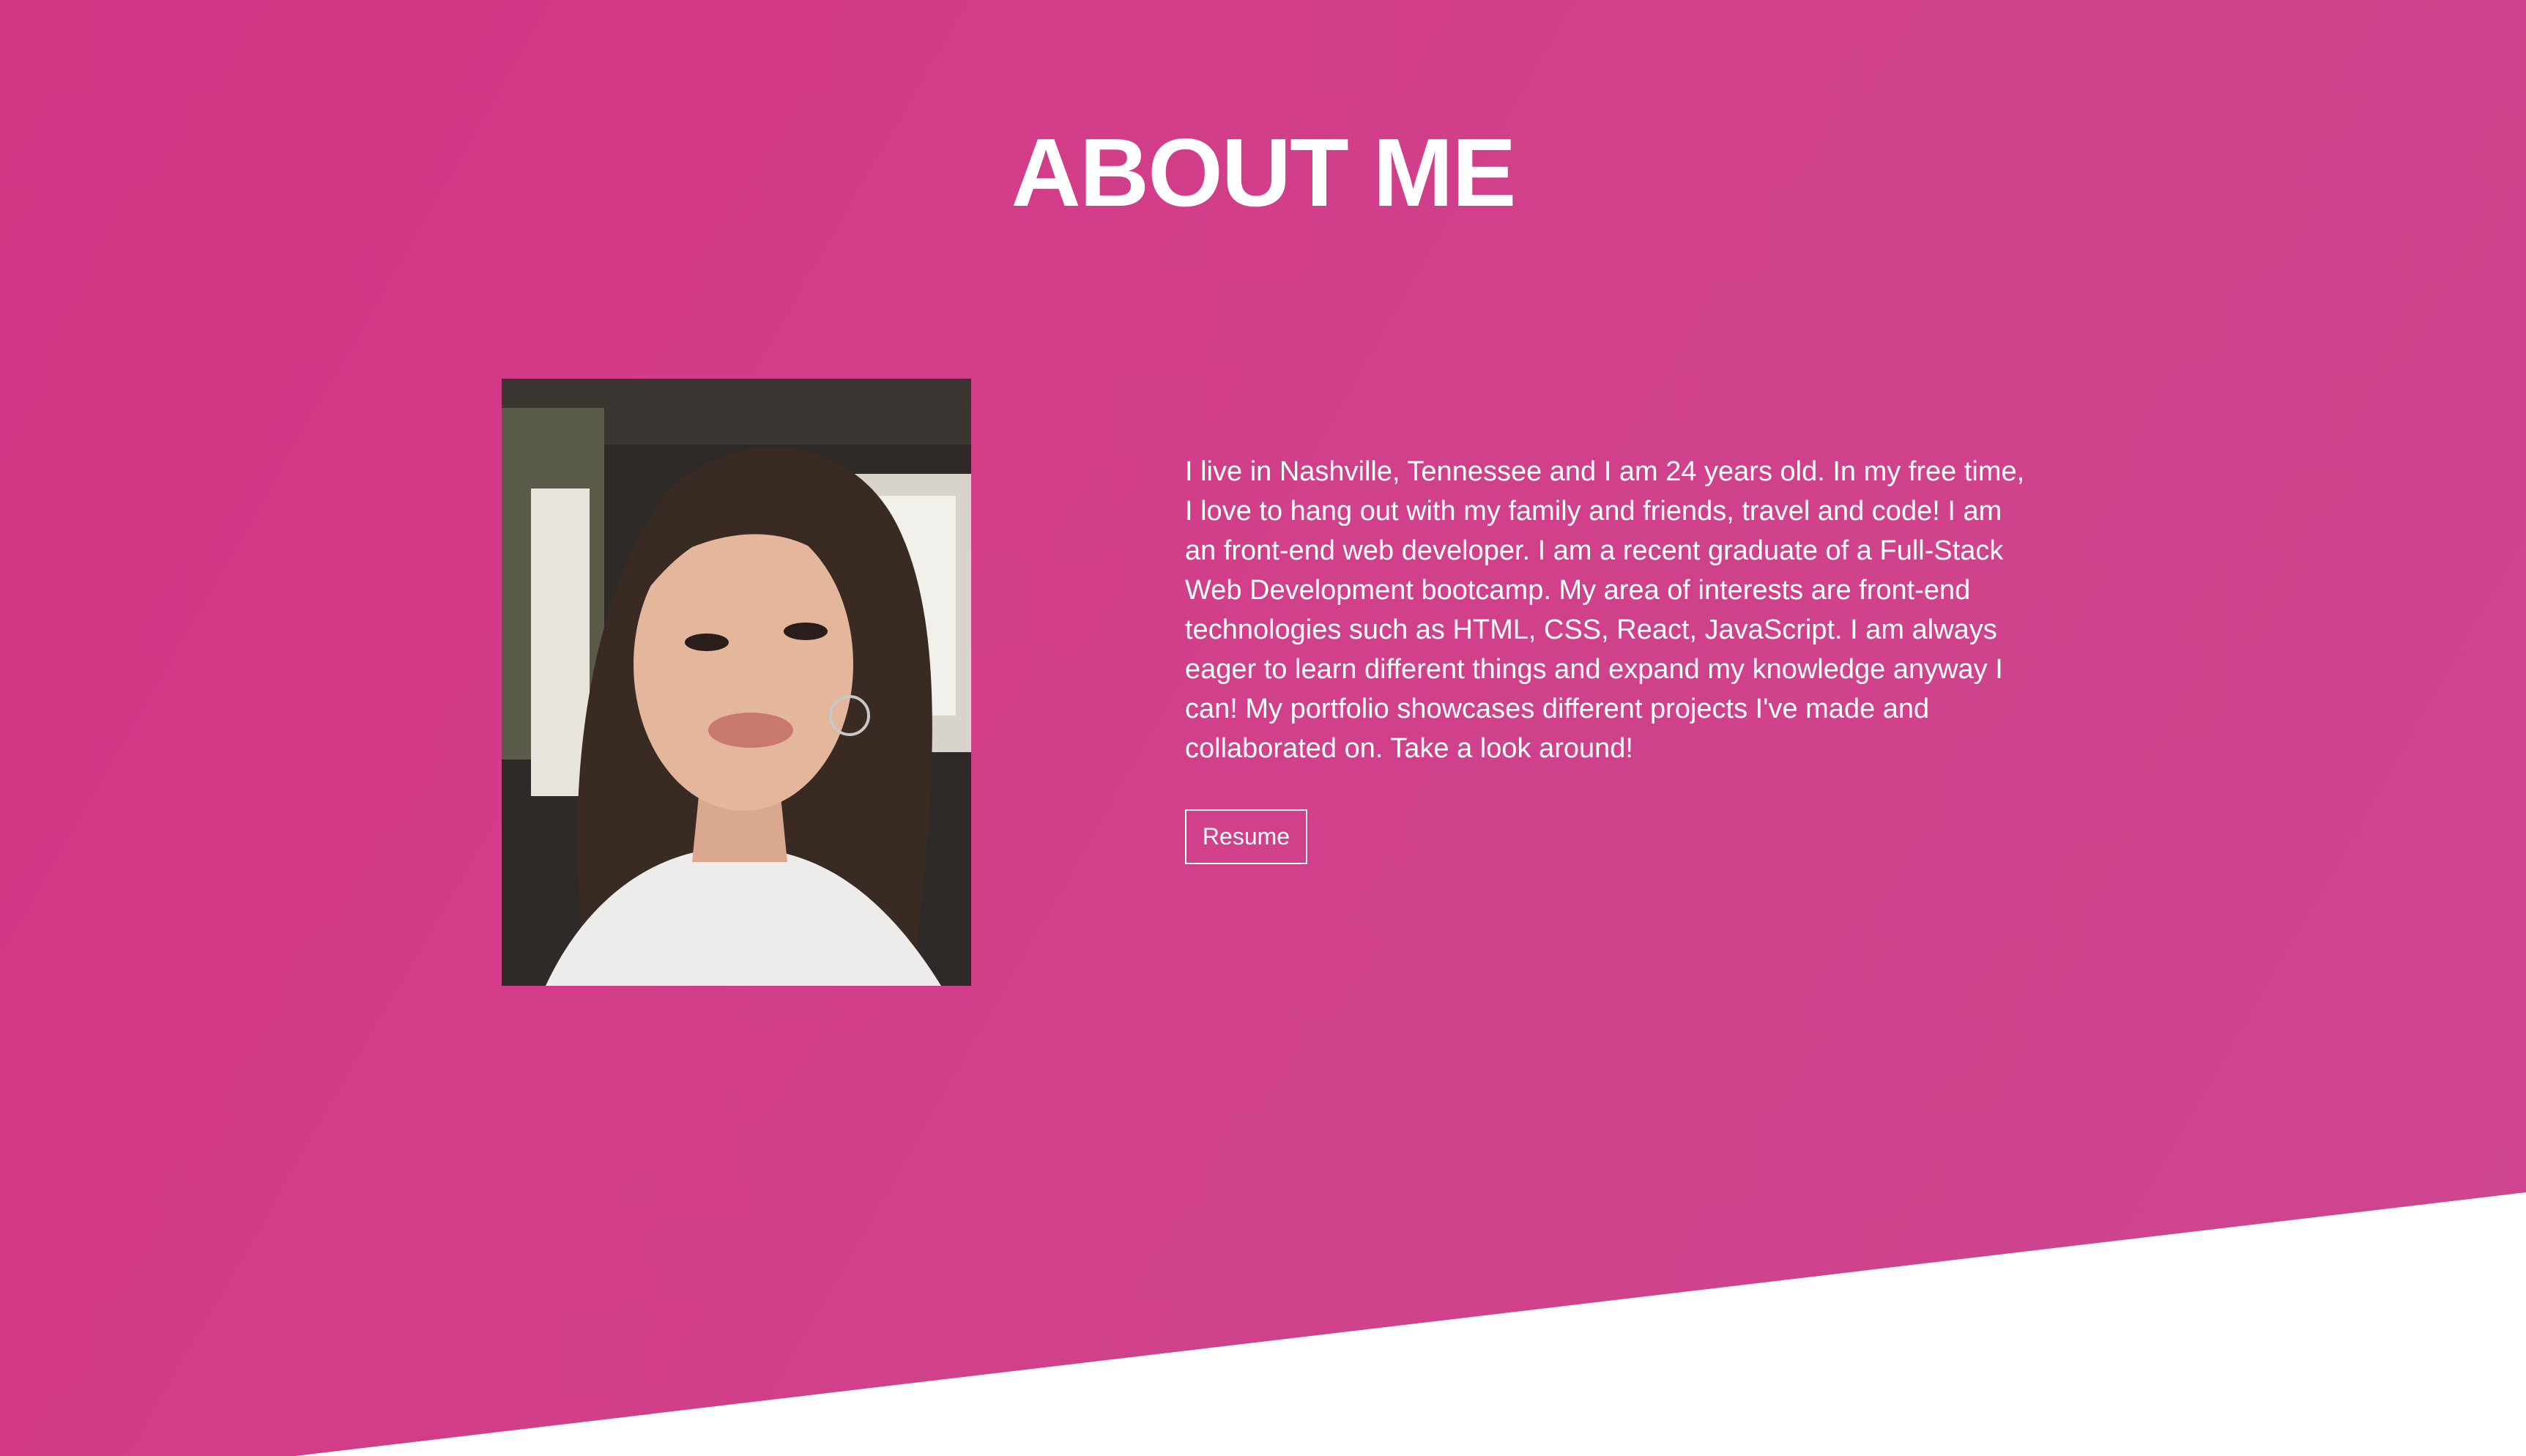 The image size is (2526, 1456). I want to click on page-title: ABOUT ME, so click(1264, 172).